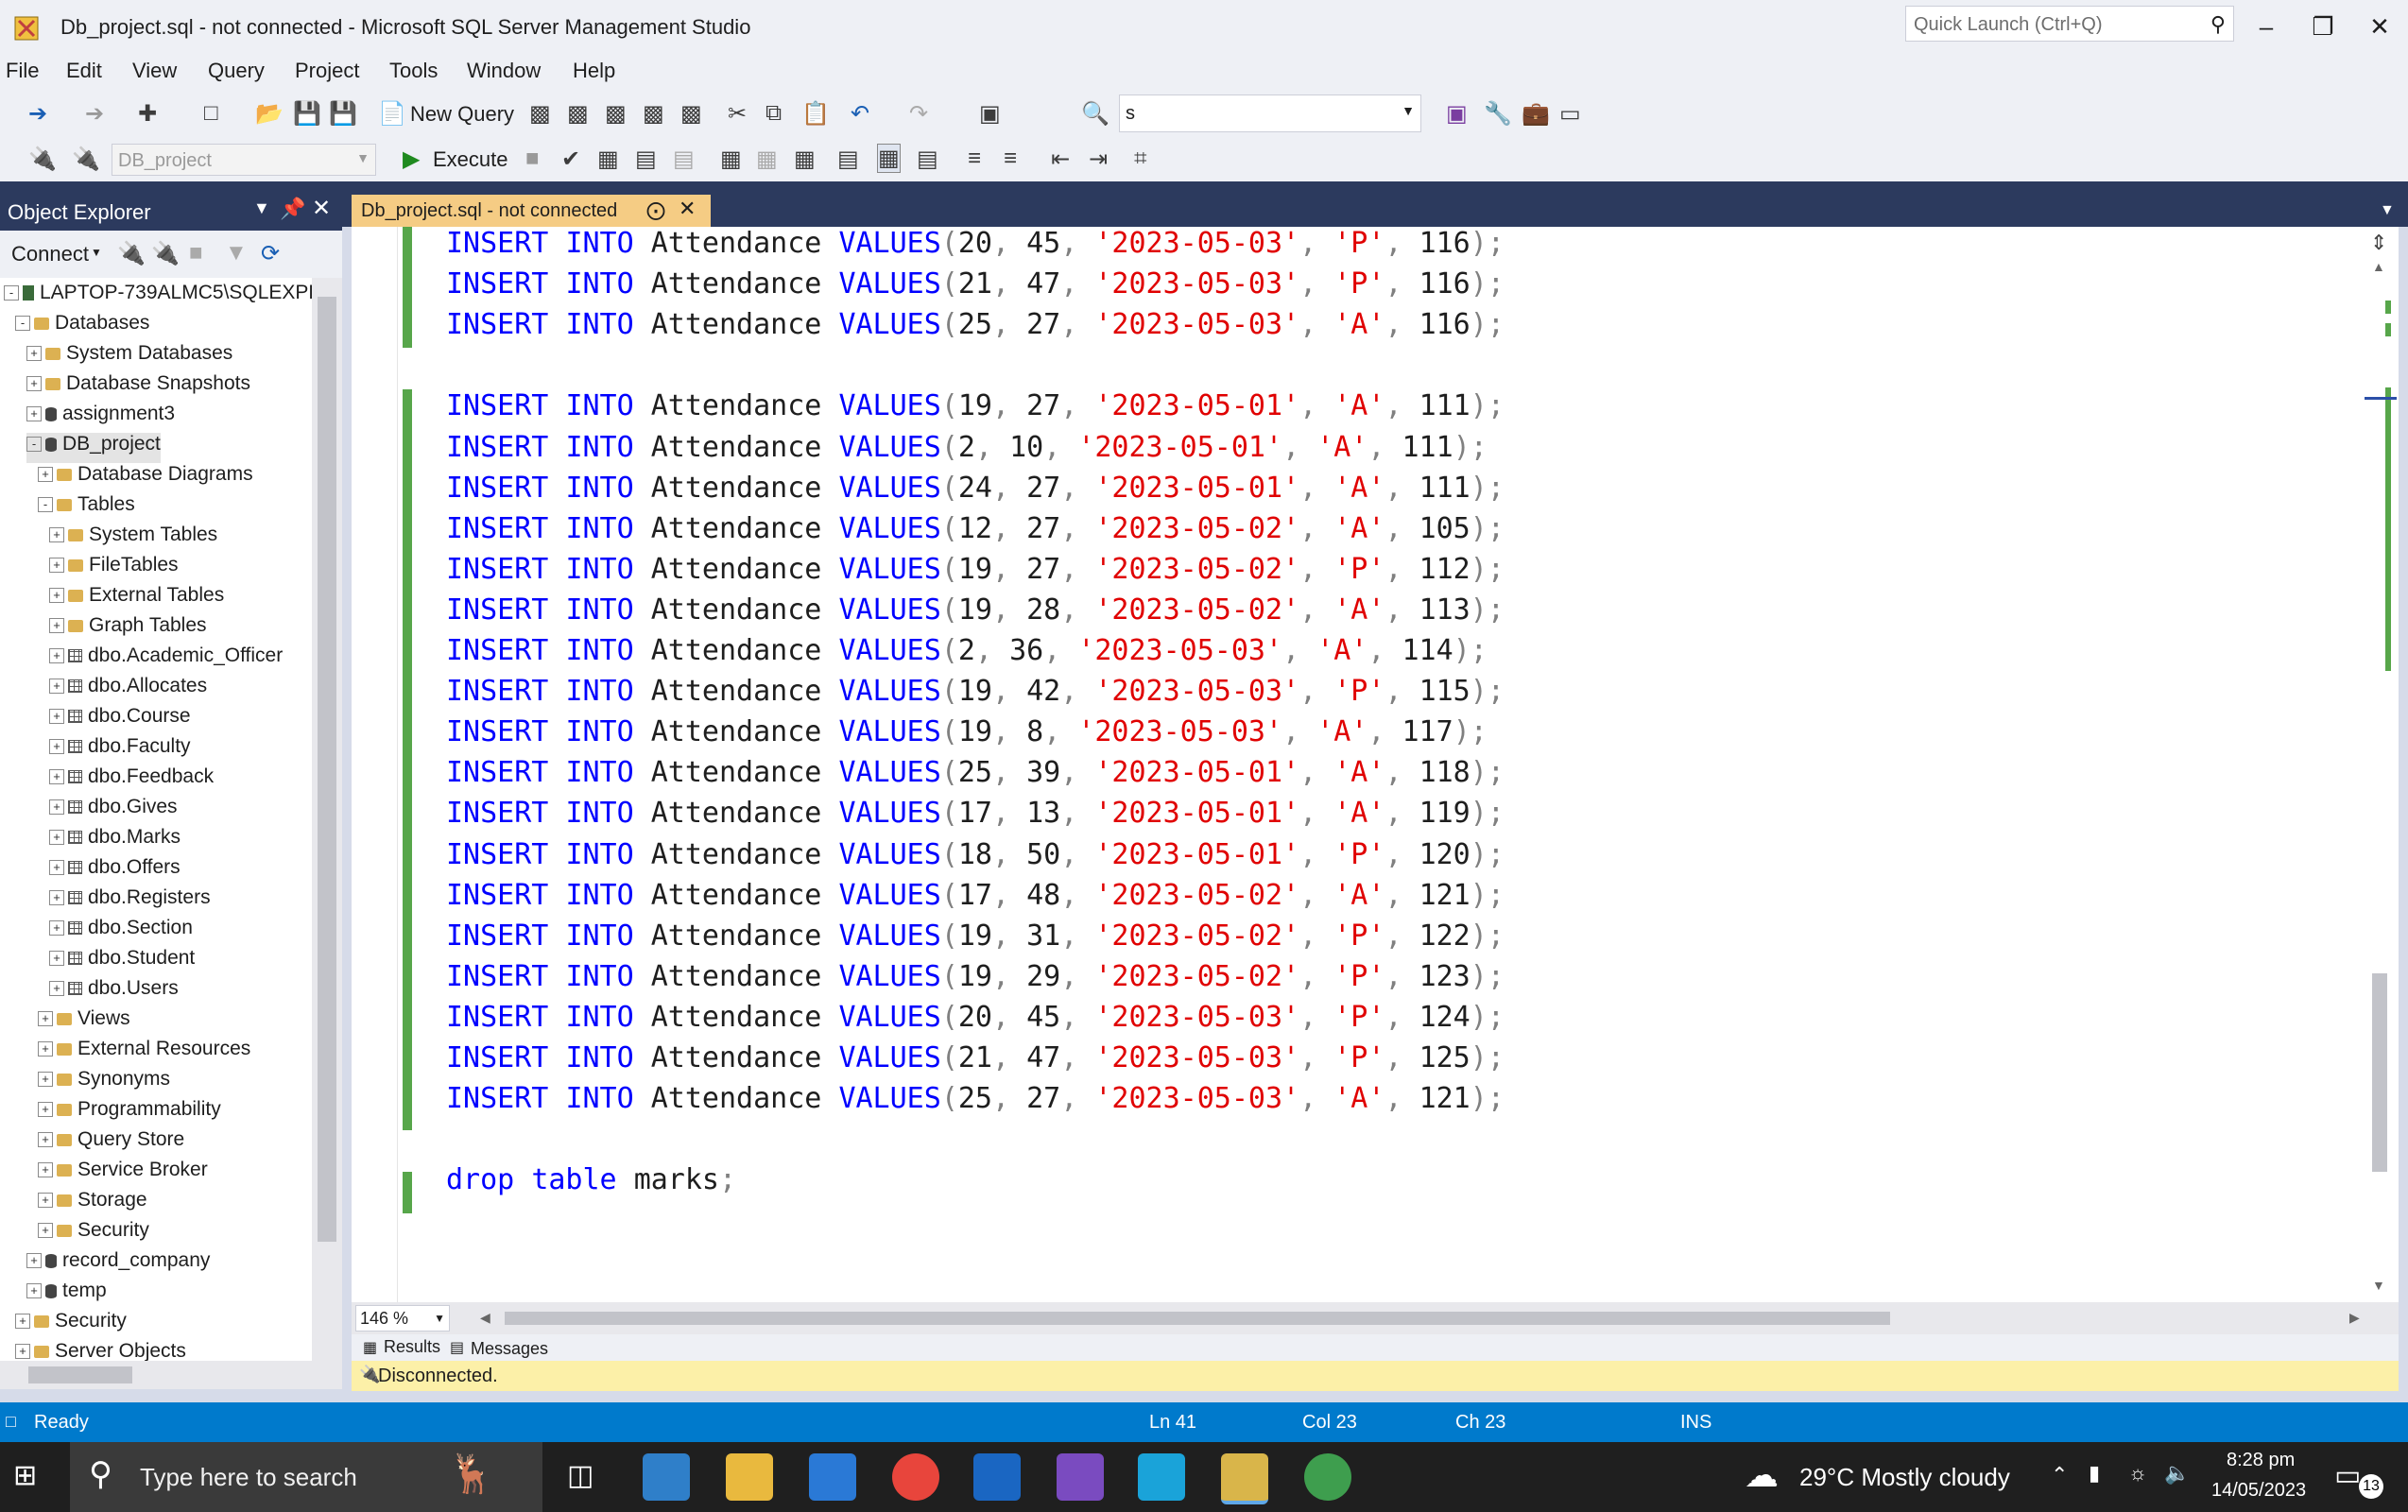  Describe the element at coordinates (128, 629) in the screenshot. I see `tree-node: + Graph Tables` at that location.